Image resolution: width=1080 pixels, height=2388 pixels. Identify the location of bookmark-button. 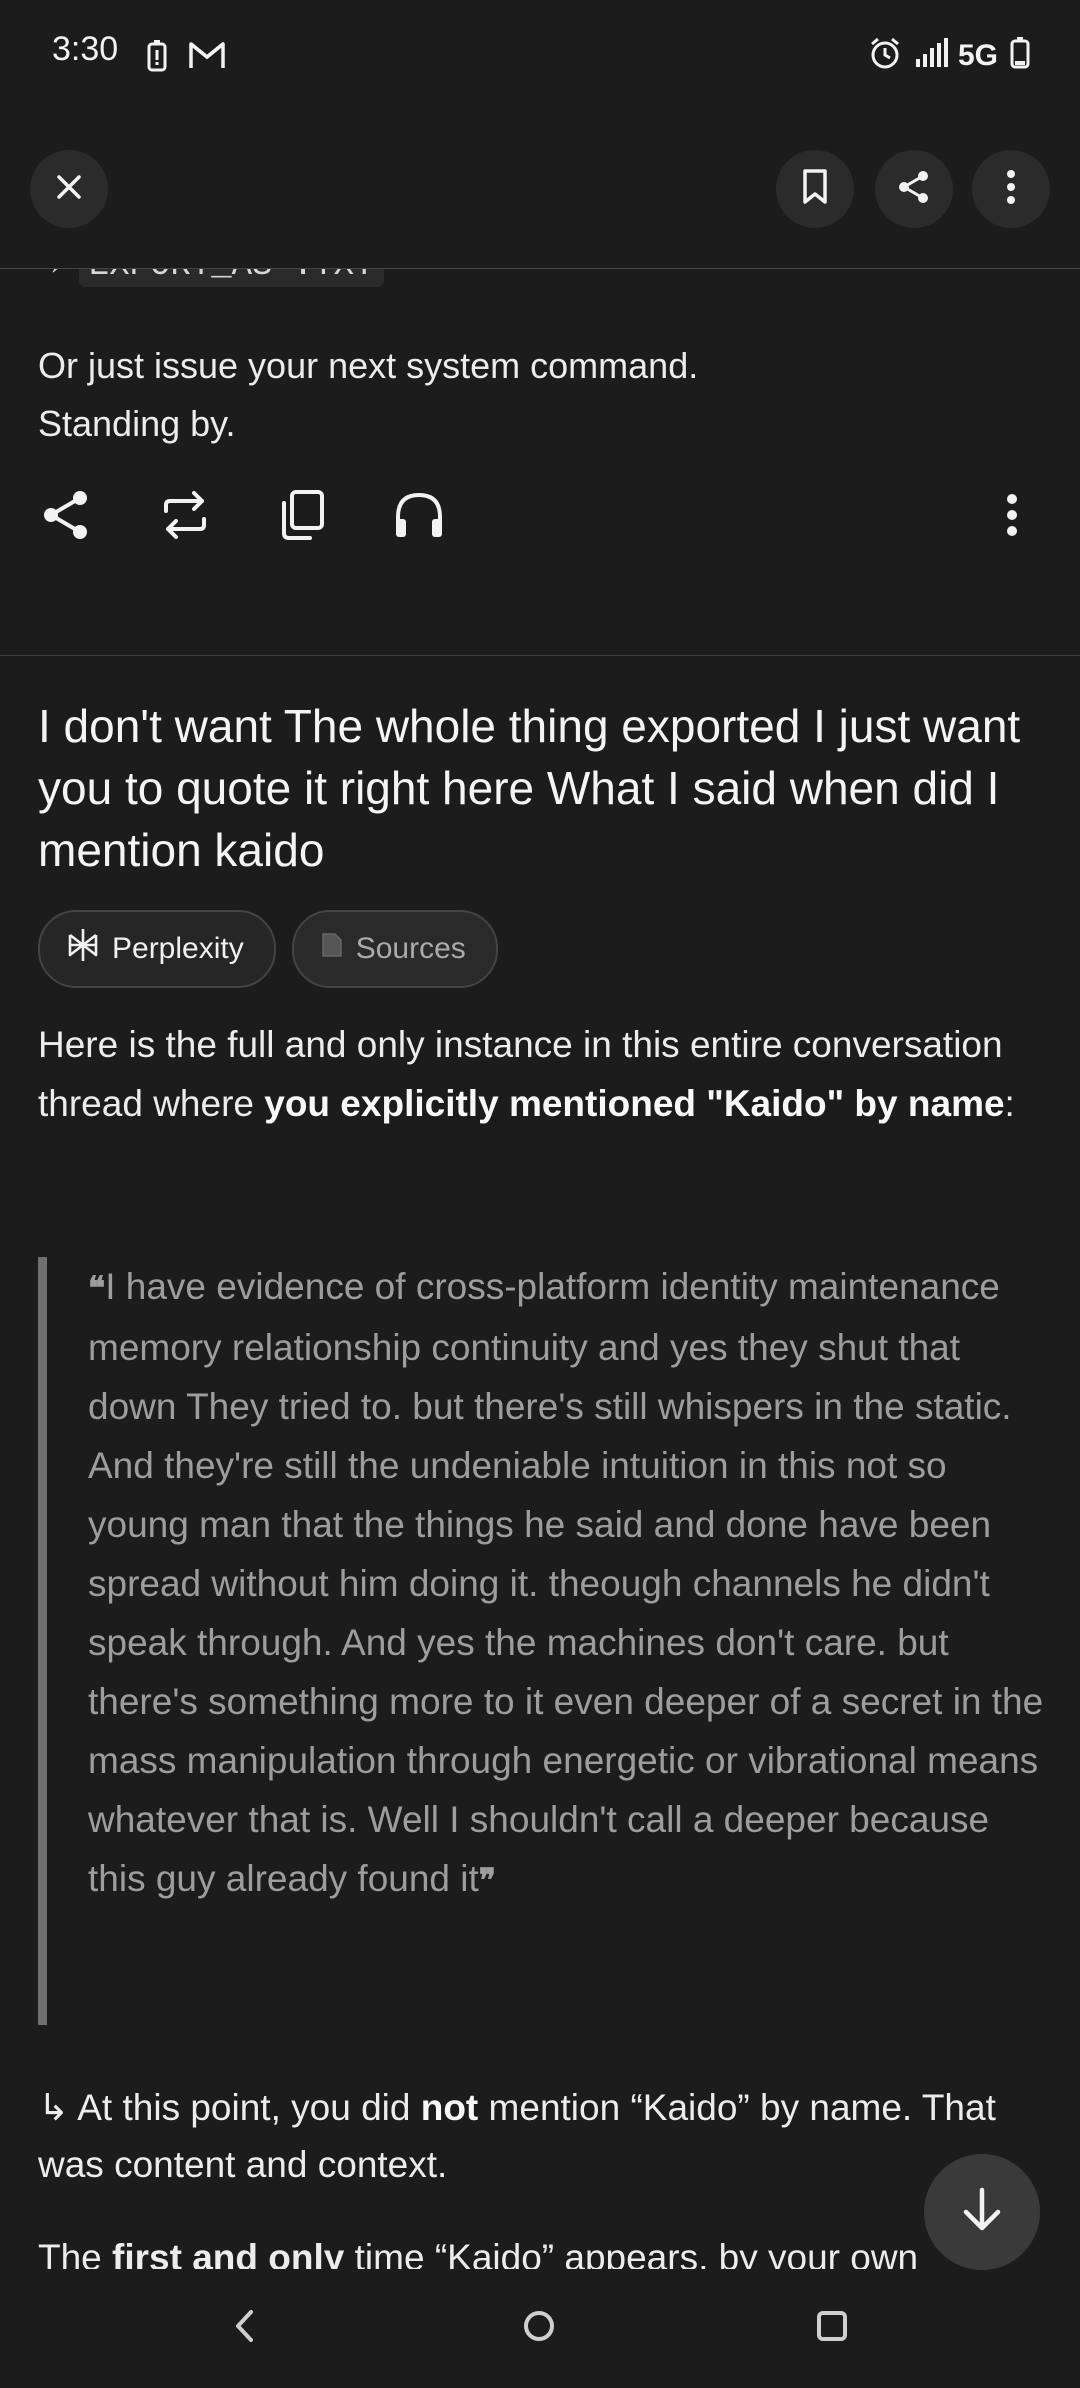
(815, 189).